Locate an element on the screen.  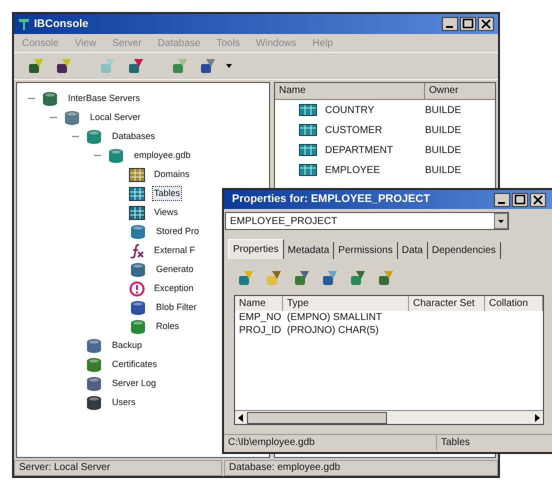
tree-item: Tables is located at coordinates (167, 193).